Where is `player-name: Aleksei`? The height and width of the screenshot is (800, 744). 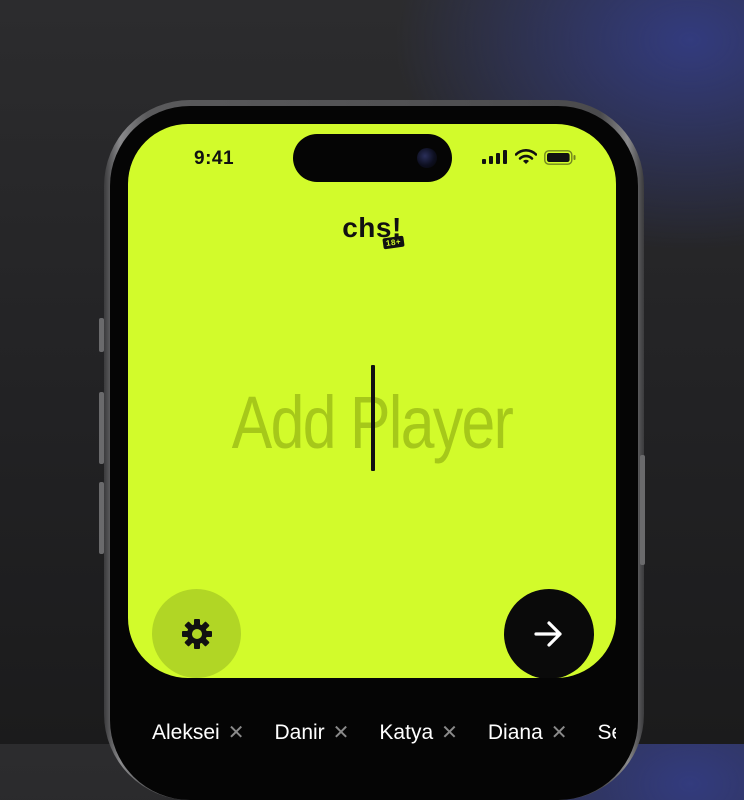
player-name: Aleksei is located at coordinates (186, 732).